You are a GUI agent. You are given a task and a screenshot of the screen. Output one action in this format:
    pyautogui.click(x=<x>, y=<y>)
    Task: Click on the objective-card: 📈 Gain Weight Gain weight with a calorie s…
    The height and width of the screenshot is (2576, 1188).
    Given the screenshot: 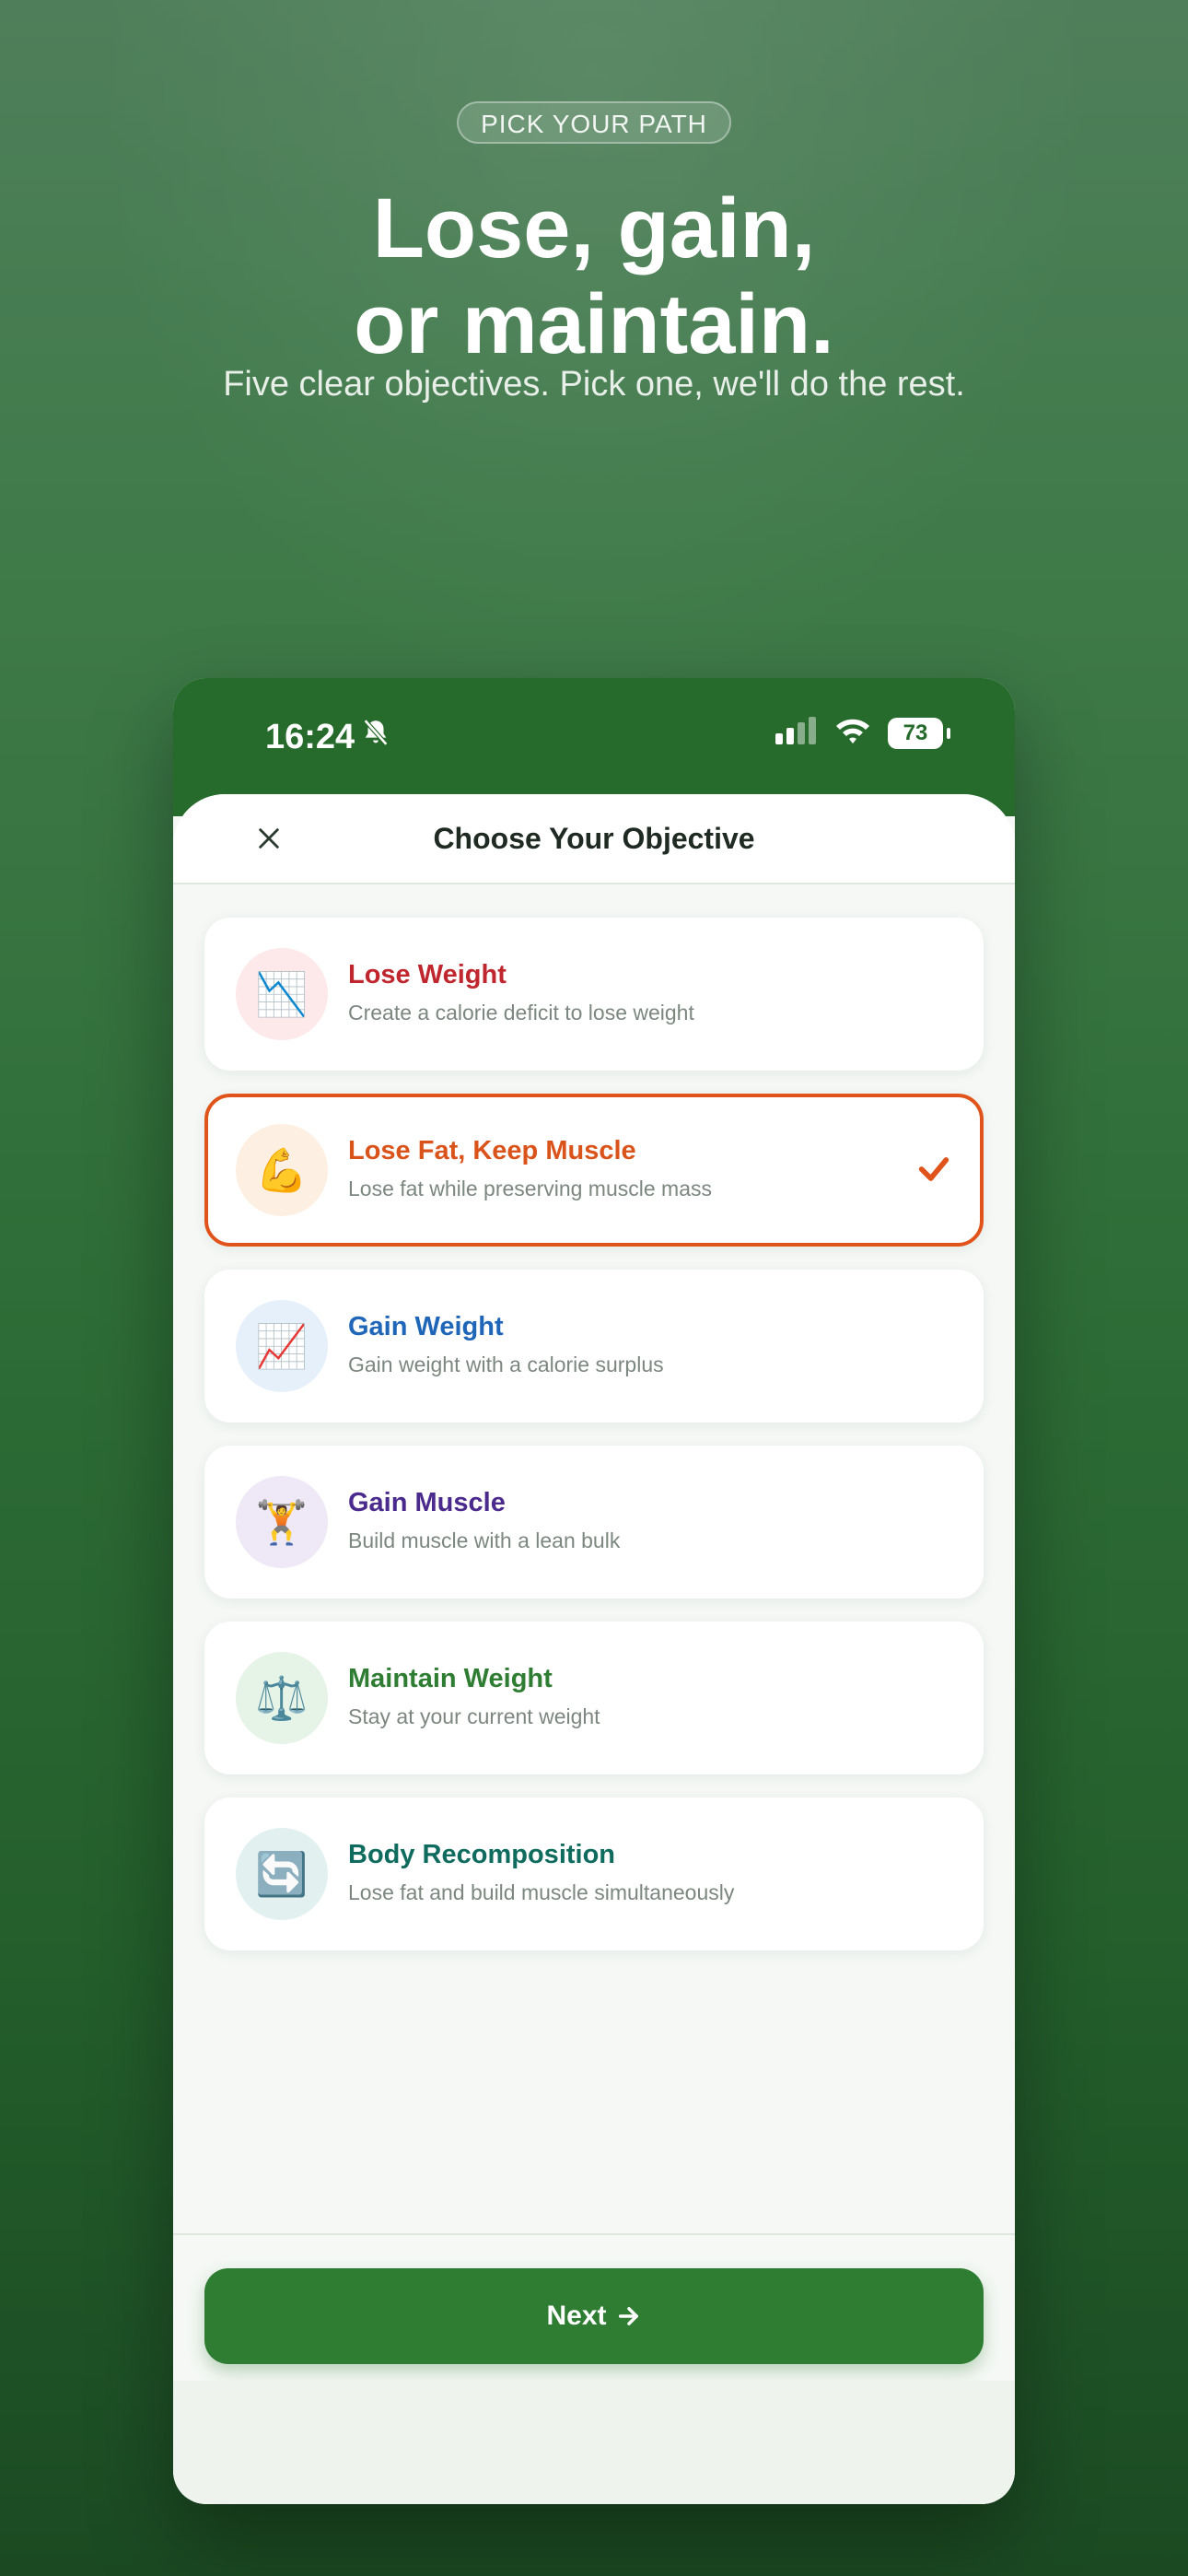 What is the action you would take?
    pyautogui.click(x=594, y=1346)
    